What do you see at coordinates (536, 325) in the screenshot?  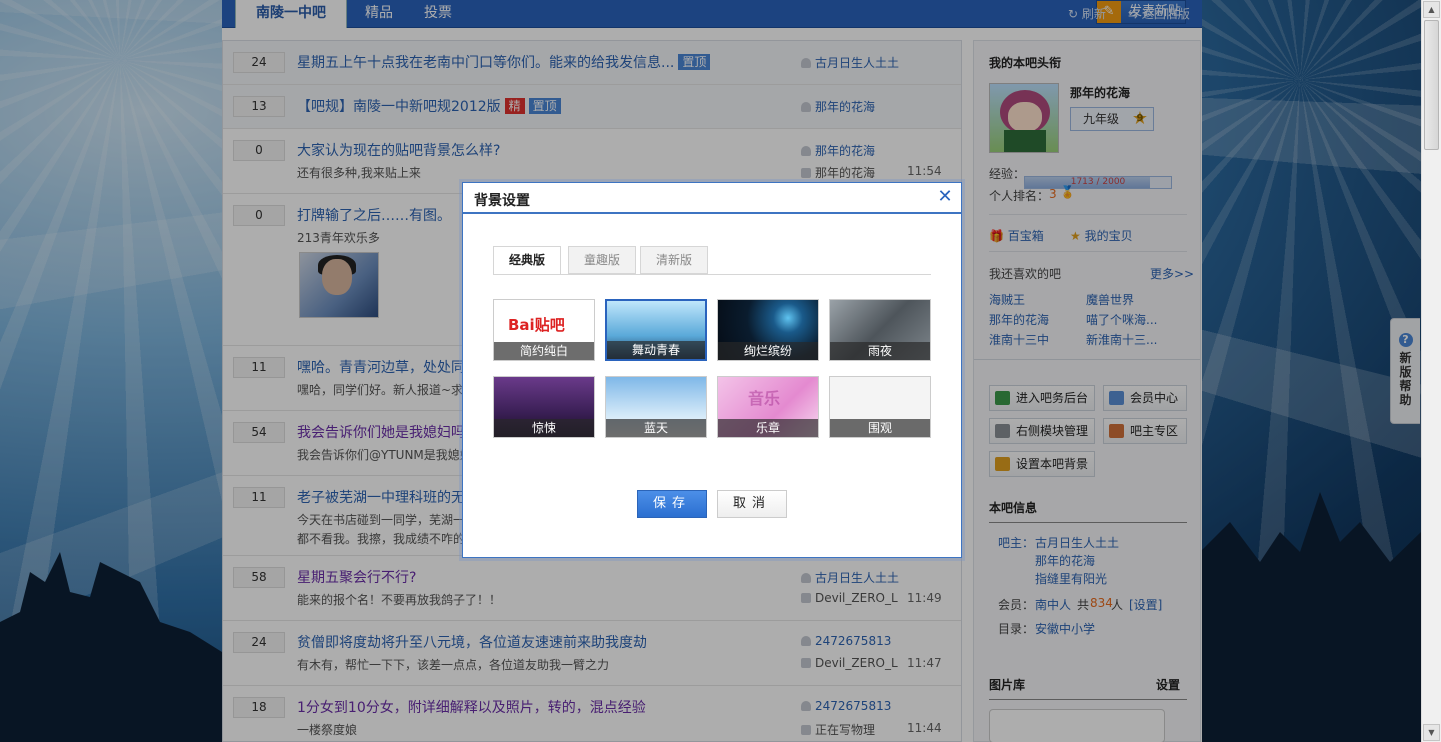 I see `baidu-tieba-logo: Bai贴吧` at bounding box center [536, 325].